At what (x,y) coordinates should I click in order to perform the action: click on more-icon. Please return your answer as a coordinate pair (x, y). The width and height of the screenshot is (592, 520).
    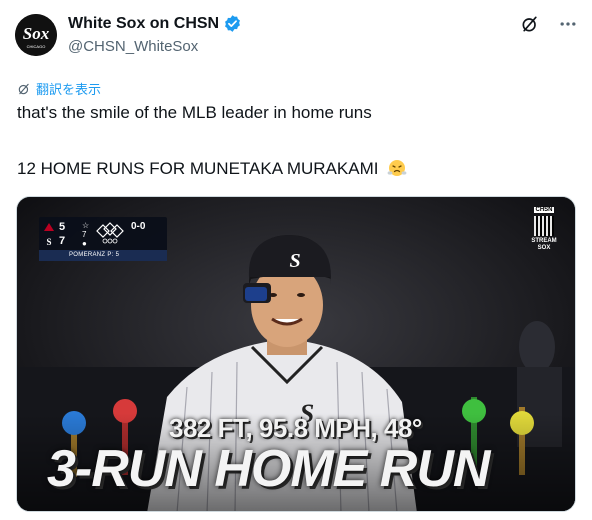
    Looking at the image, I should click on (568, 24).